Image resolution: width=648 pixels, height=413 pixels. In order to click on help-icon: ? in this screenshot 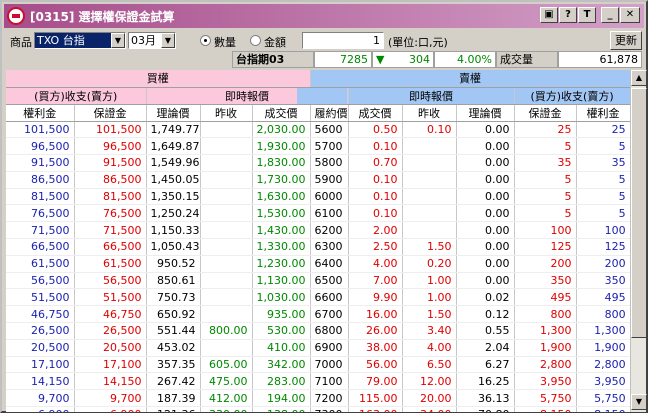, I will do `click(568, 15)`.